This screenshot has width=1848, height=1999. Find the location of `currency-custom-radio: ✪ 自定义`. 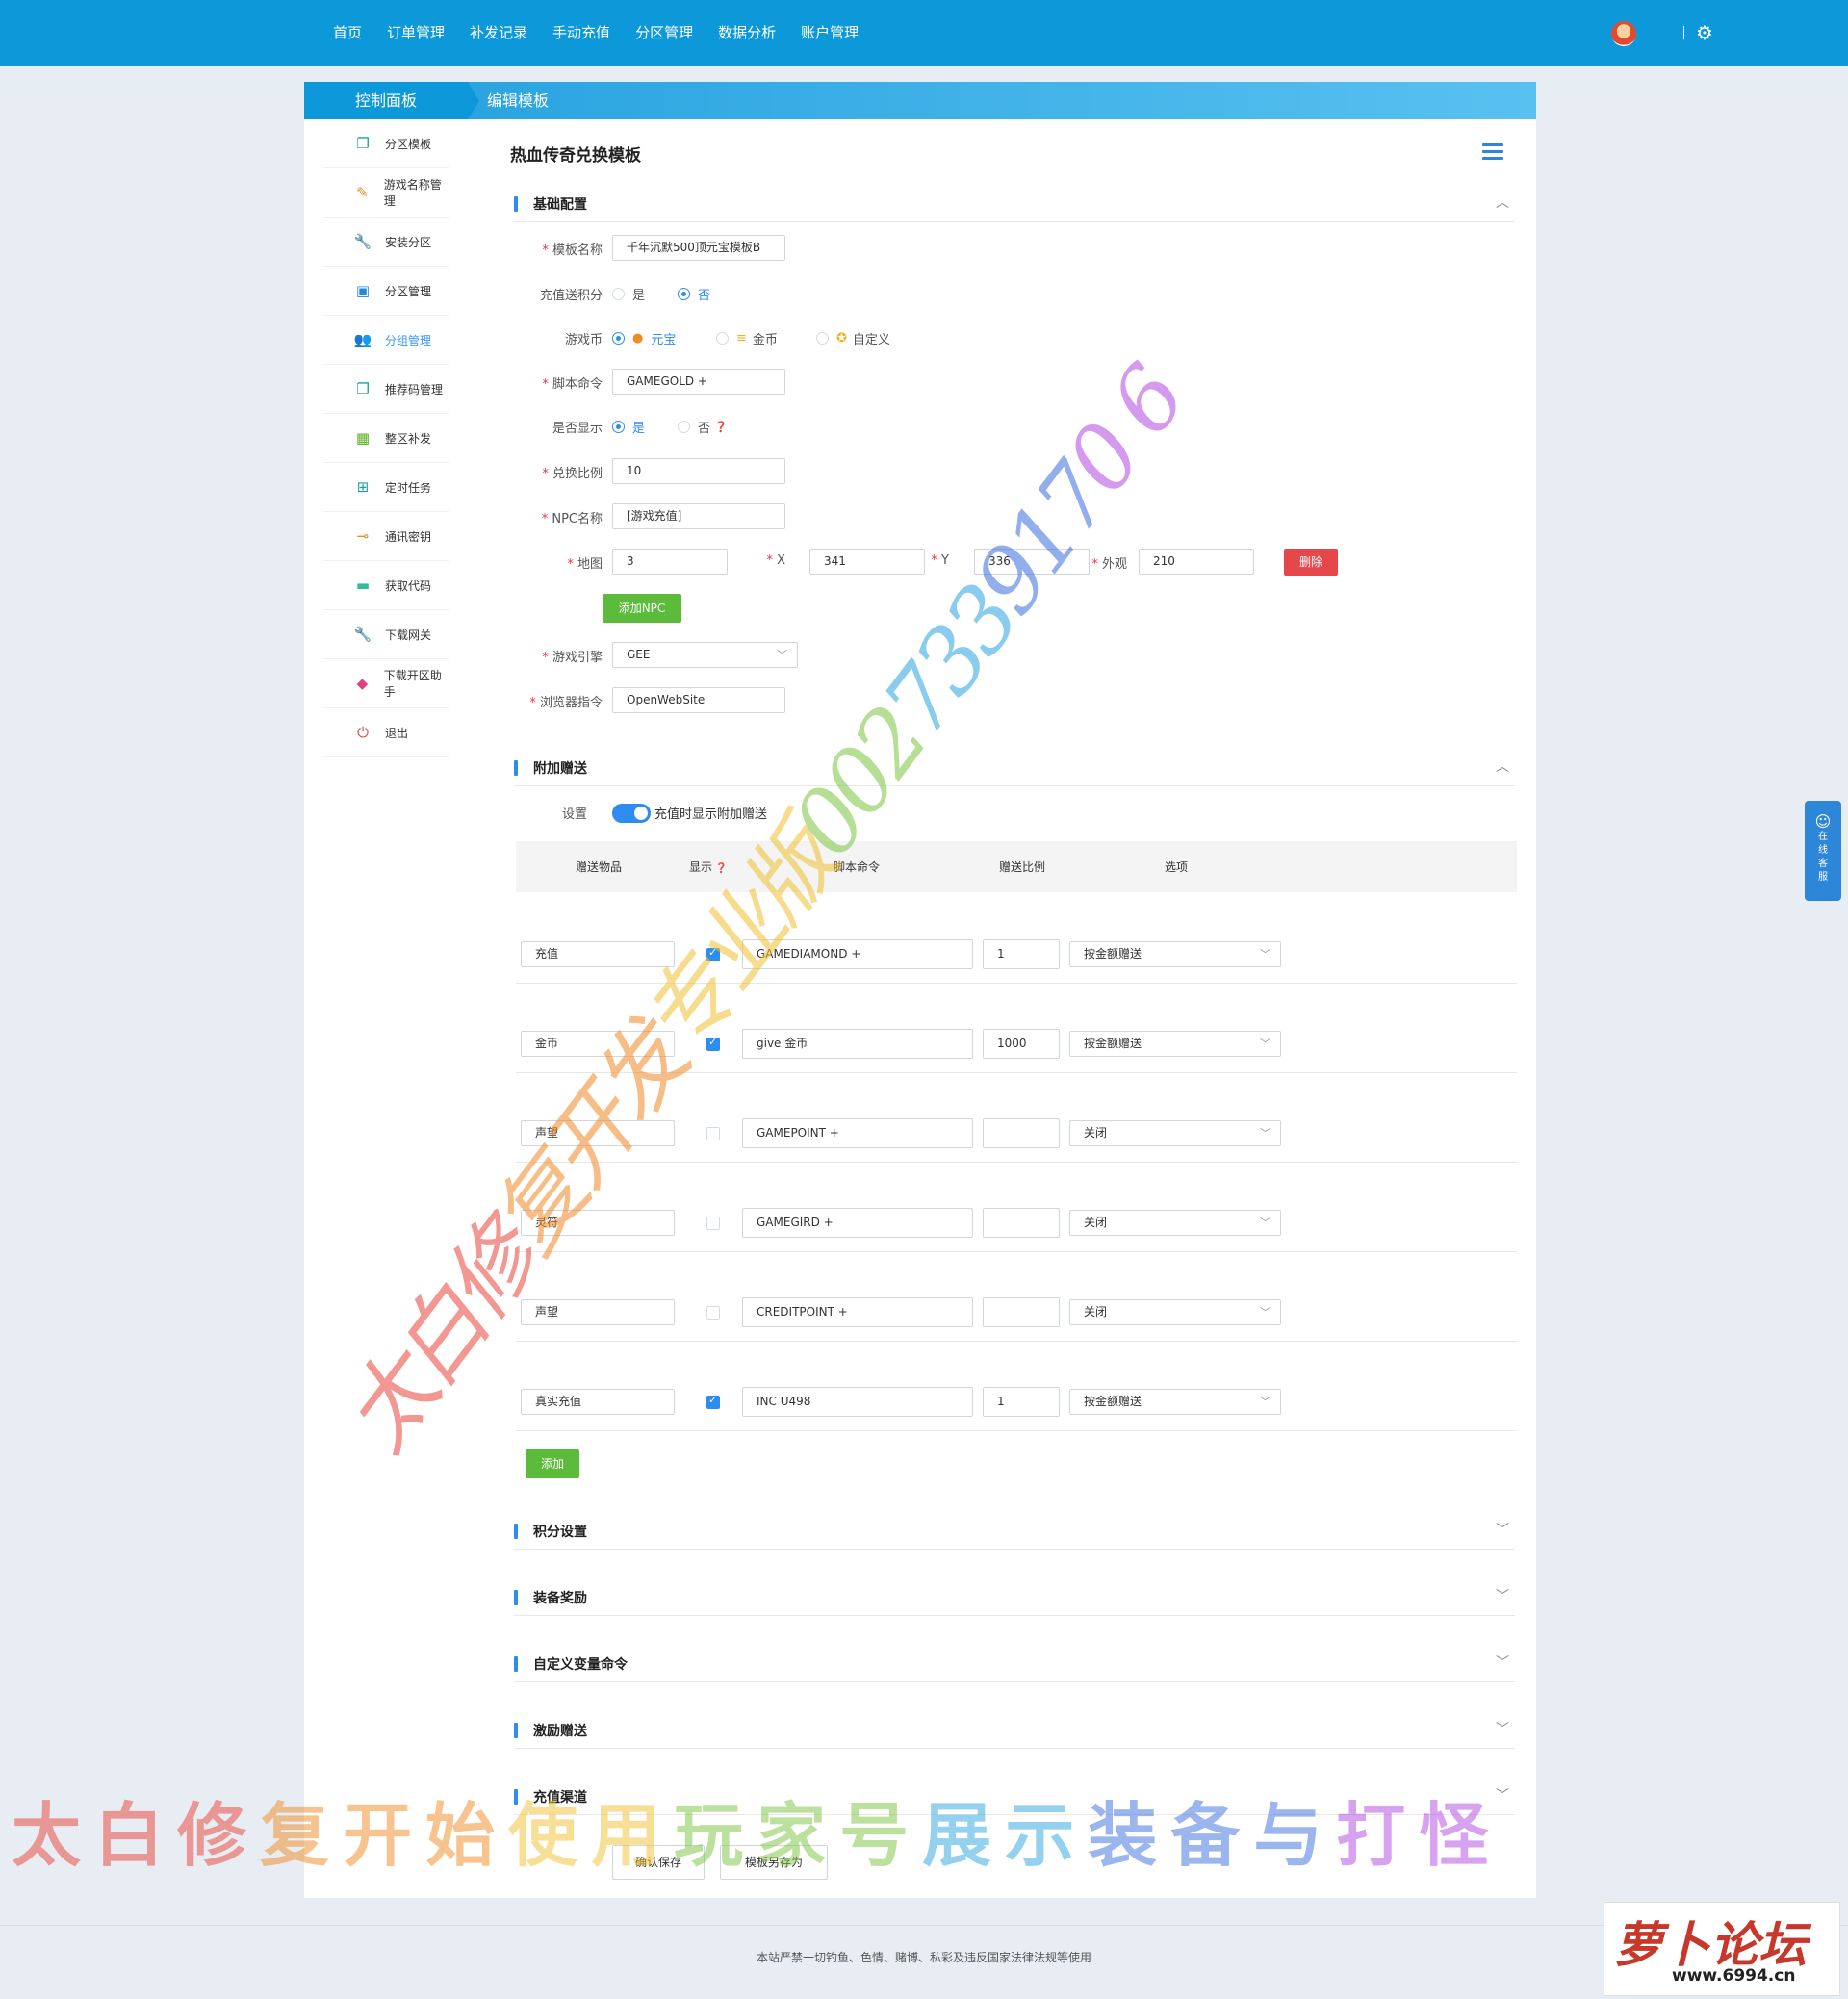

currency-custom-radio: ✪ 自定义 is located at coordinates (853, 338).